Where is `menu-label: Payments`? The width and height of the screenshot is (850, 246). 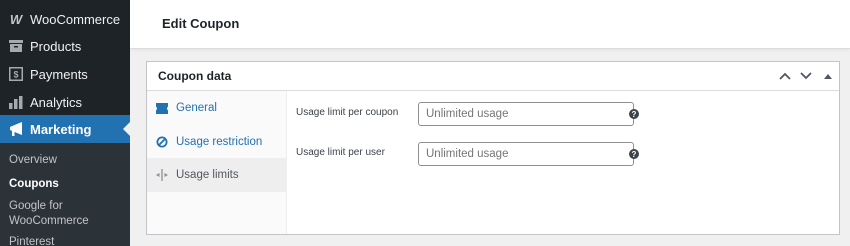 menu-label: Payments is located at coordinates (59, 74).